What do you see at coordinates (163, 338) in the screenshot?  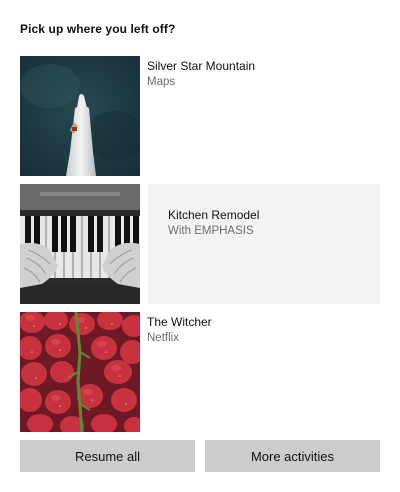 I see `activity-subtitle: Netflix` at bounding box center [163, 338].